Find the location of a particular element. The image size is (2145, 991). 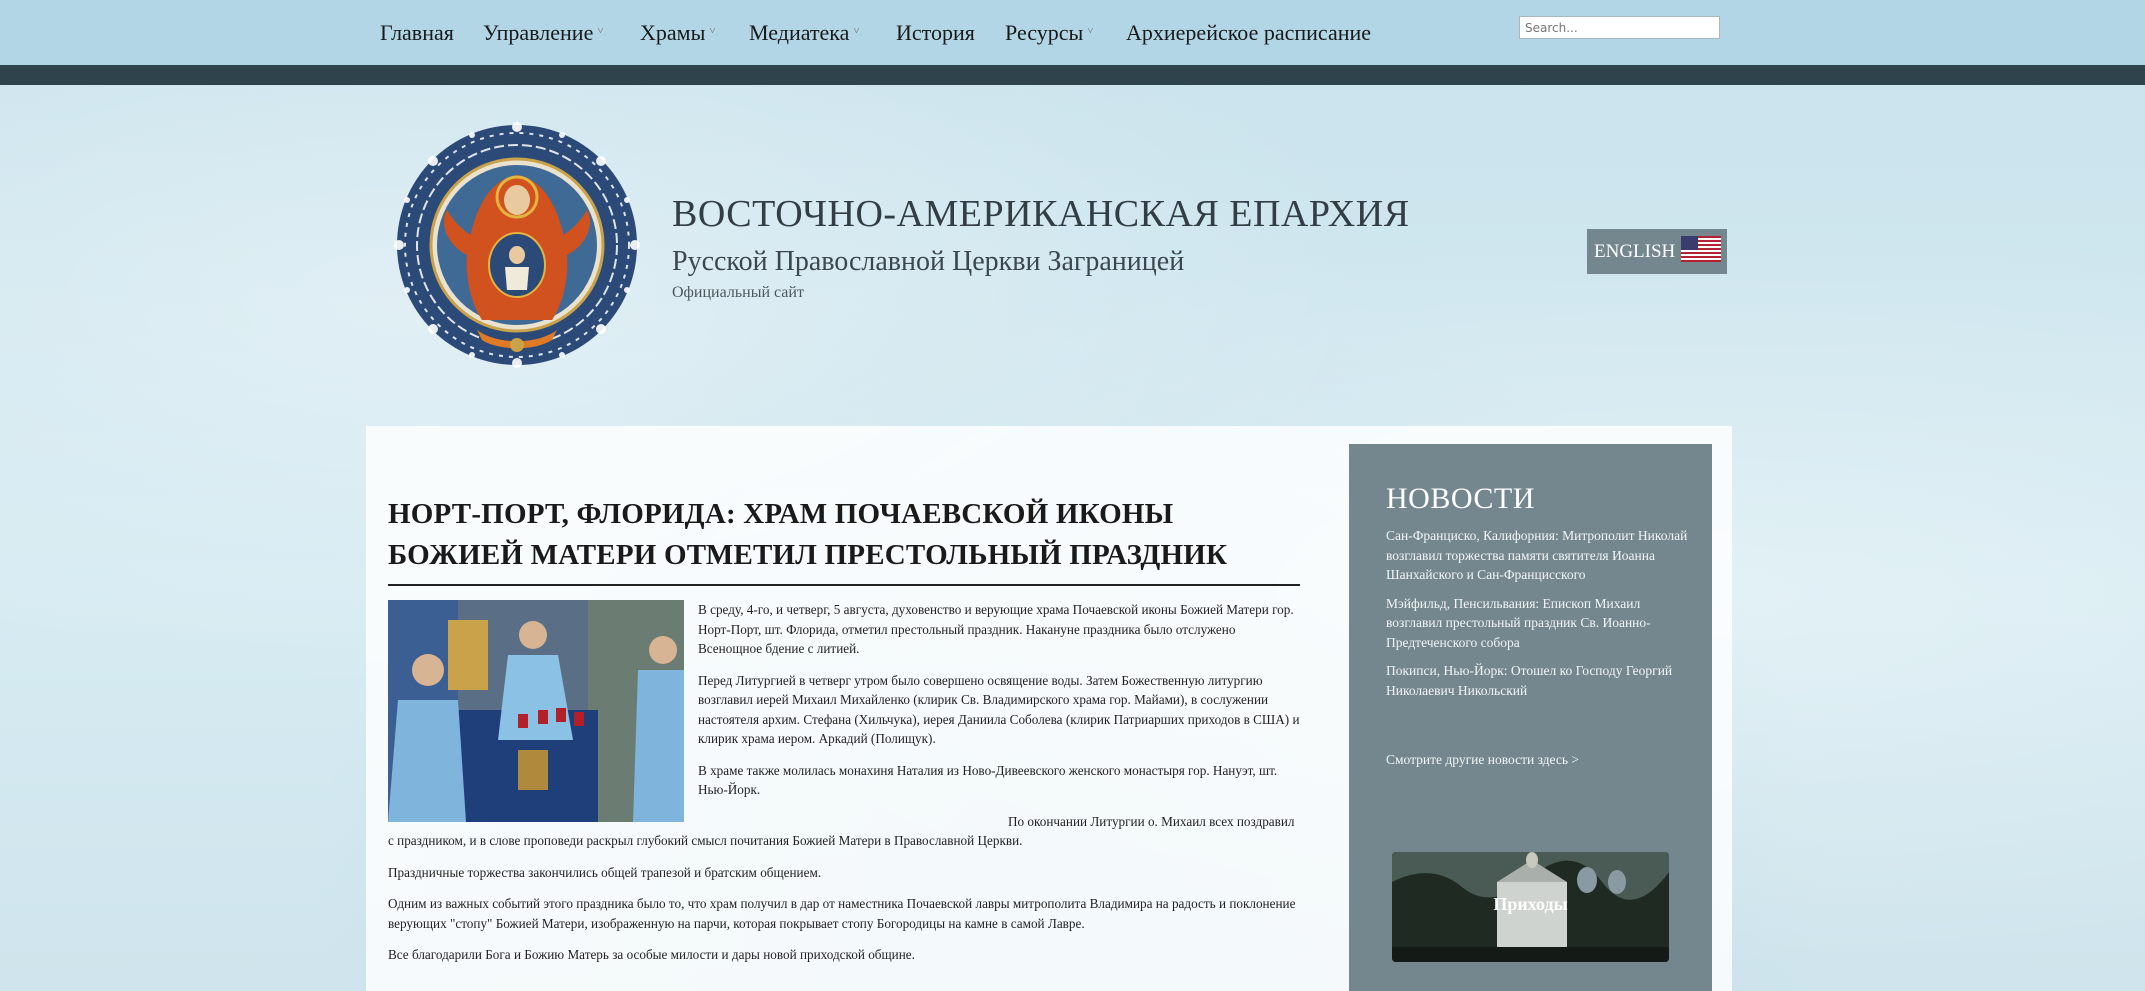

nav-item-schedule: Архиерейское расписание is located at coordinates (1248, 33).